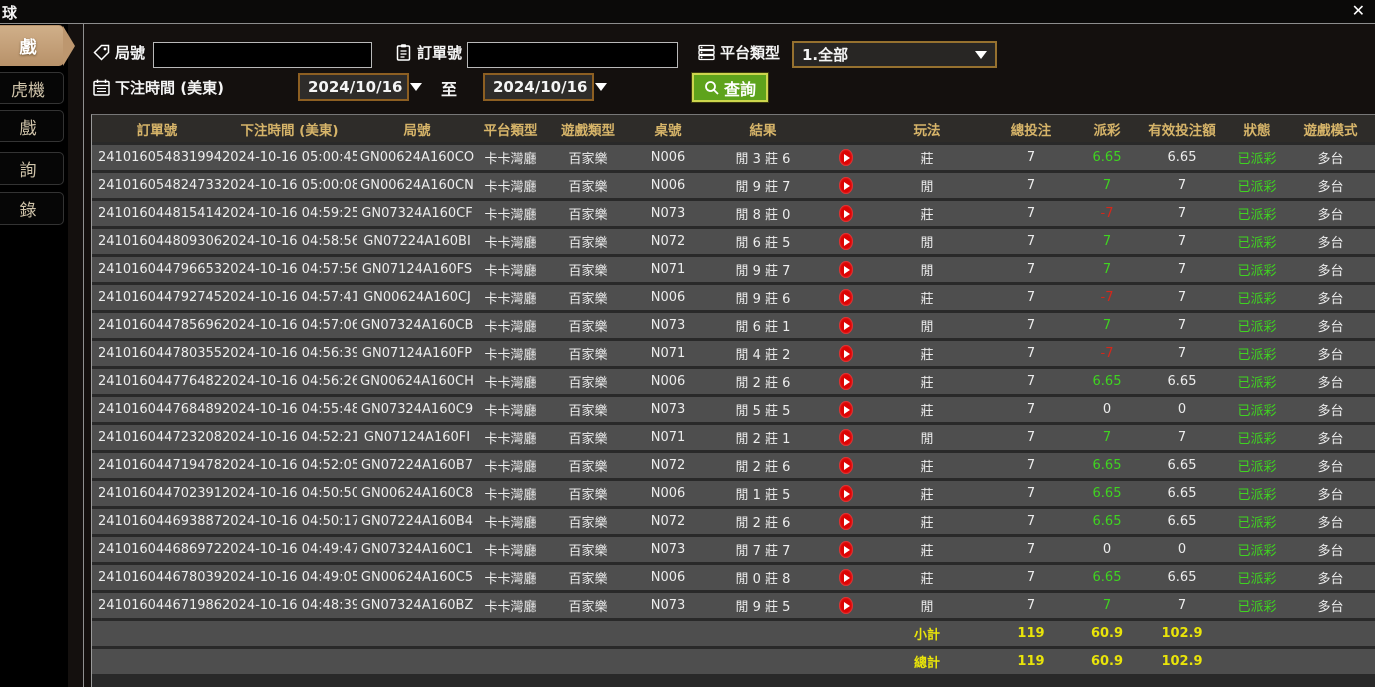  What do you see at coordinates (1182, 549) in the screenshot?
I see `cell-valid-bet: 0` at bounding box center [1182, 549].